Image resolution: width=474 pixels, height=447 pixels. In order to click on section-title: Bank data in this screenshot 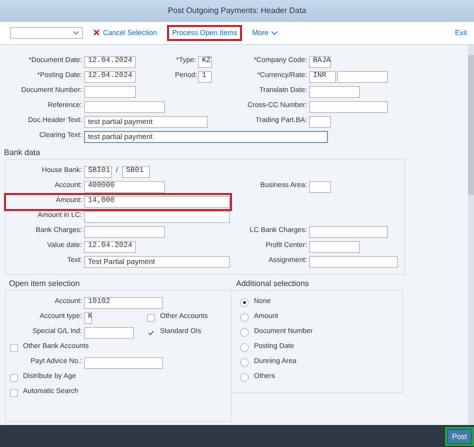, I will do `click(22, 153)`.